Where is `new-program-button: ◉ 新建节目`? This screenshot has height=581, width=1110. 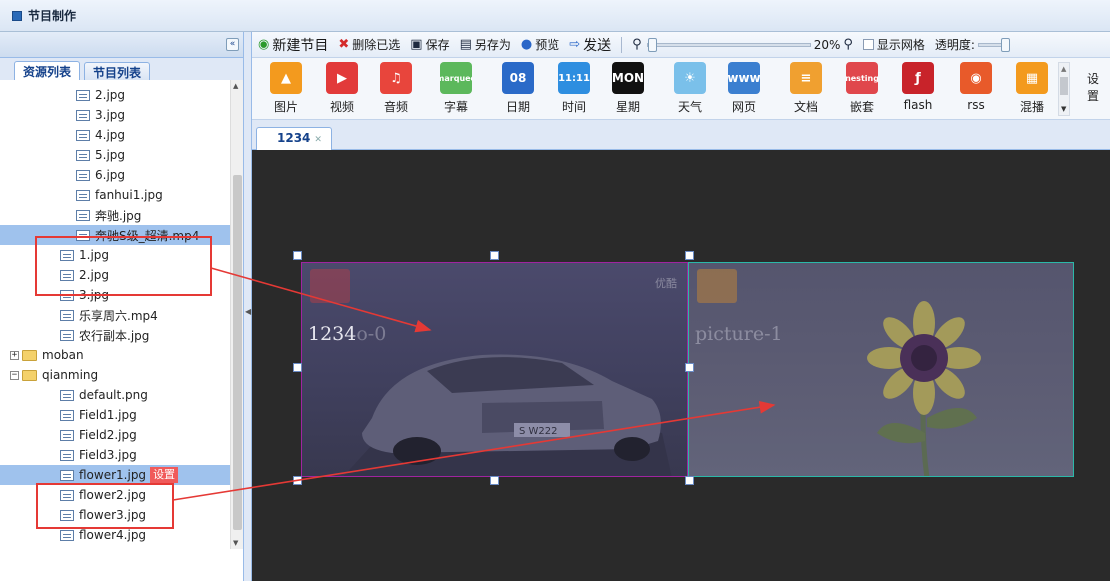
new-program-button: ◉ 新建节目 is located at coordinates (293, 45).